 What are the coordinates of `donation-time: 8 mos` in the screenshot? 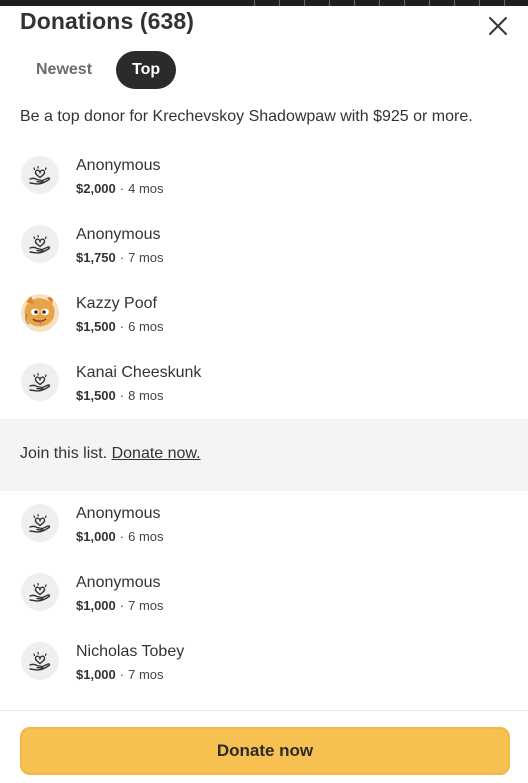 It's located at (146, 395).